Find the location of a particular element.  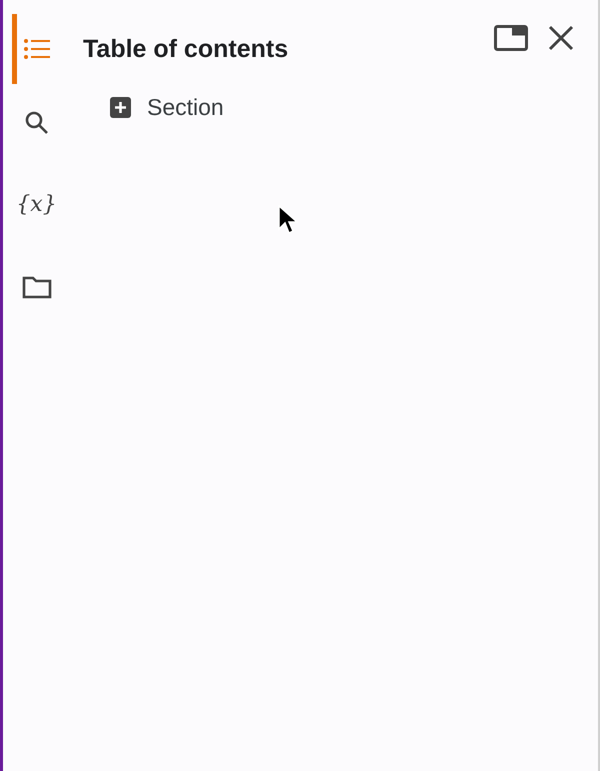

window-icon is located at coordinates (511, 38).